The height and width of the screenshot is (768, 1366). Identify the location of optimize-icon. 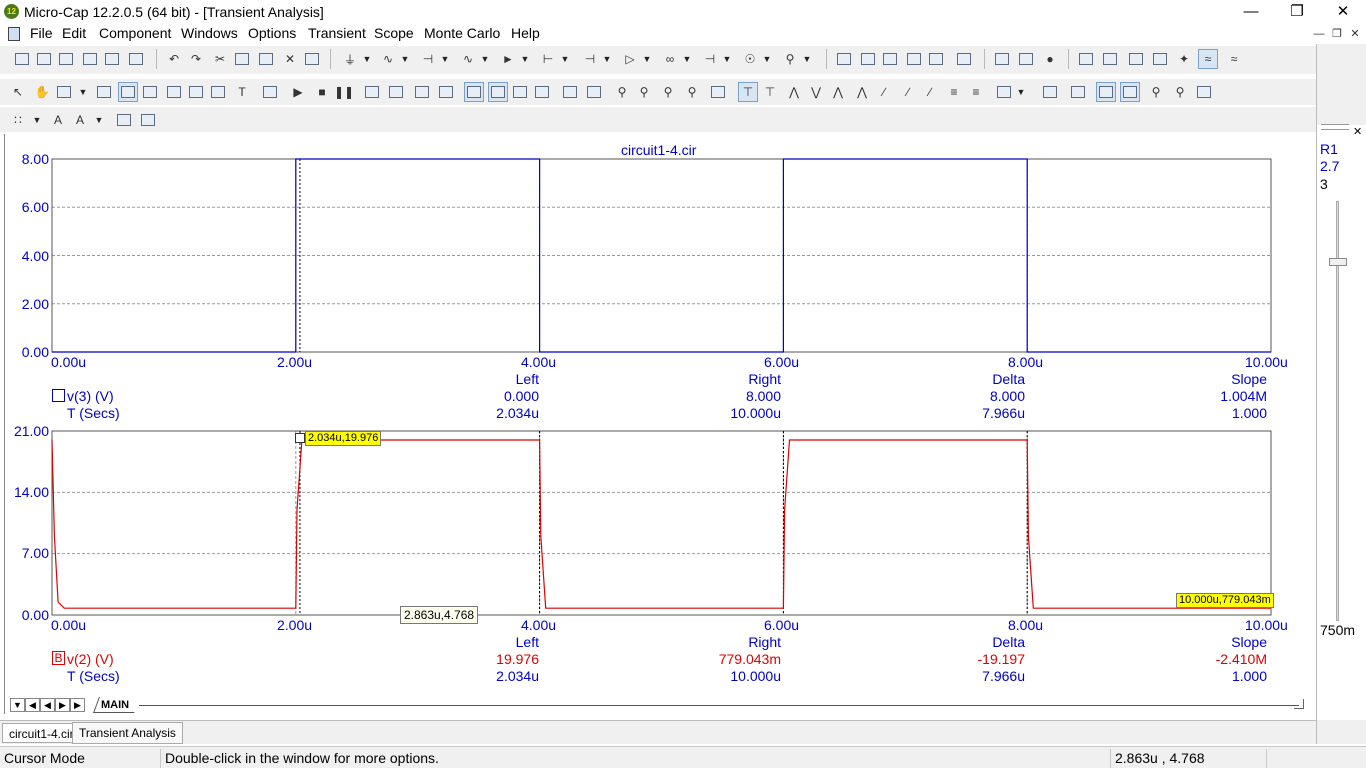
(446, 92).